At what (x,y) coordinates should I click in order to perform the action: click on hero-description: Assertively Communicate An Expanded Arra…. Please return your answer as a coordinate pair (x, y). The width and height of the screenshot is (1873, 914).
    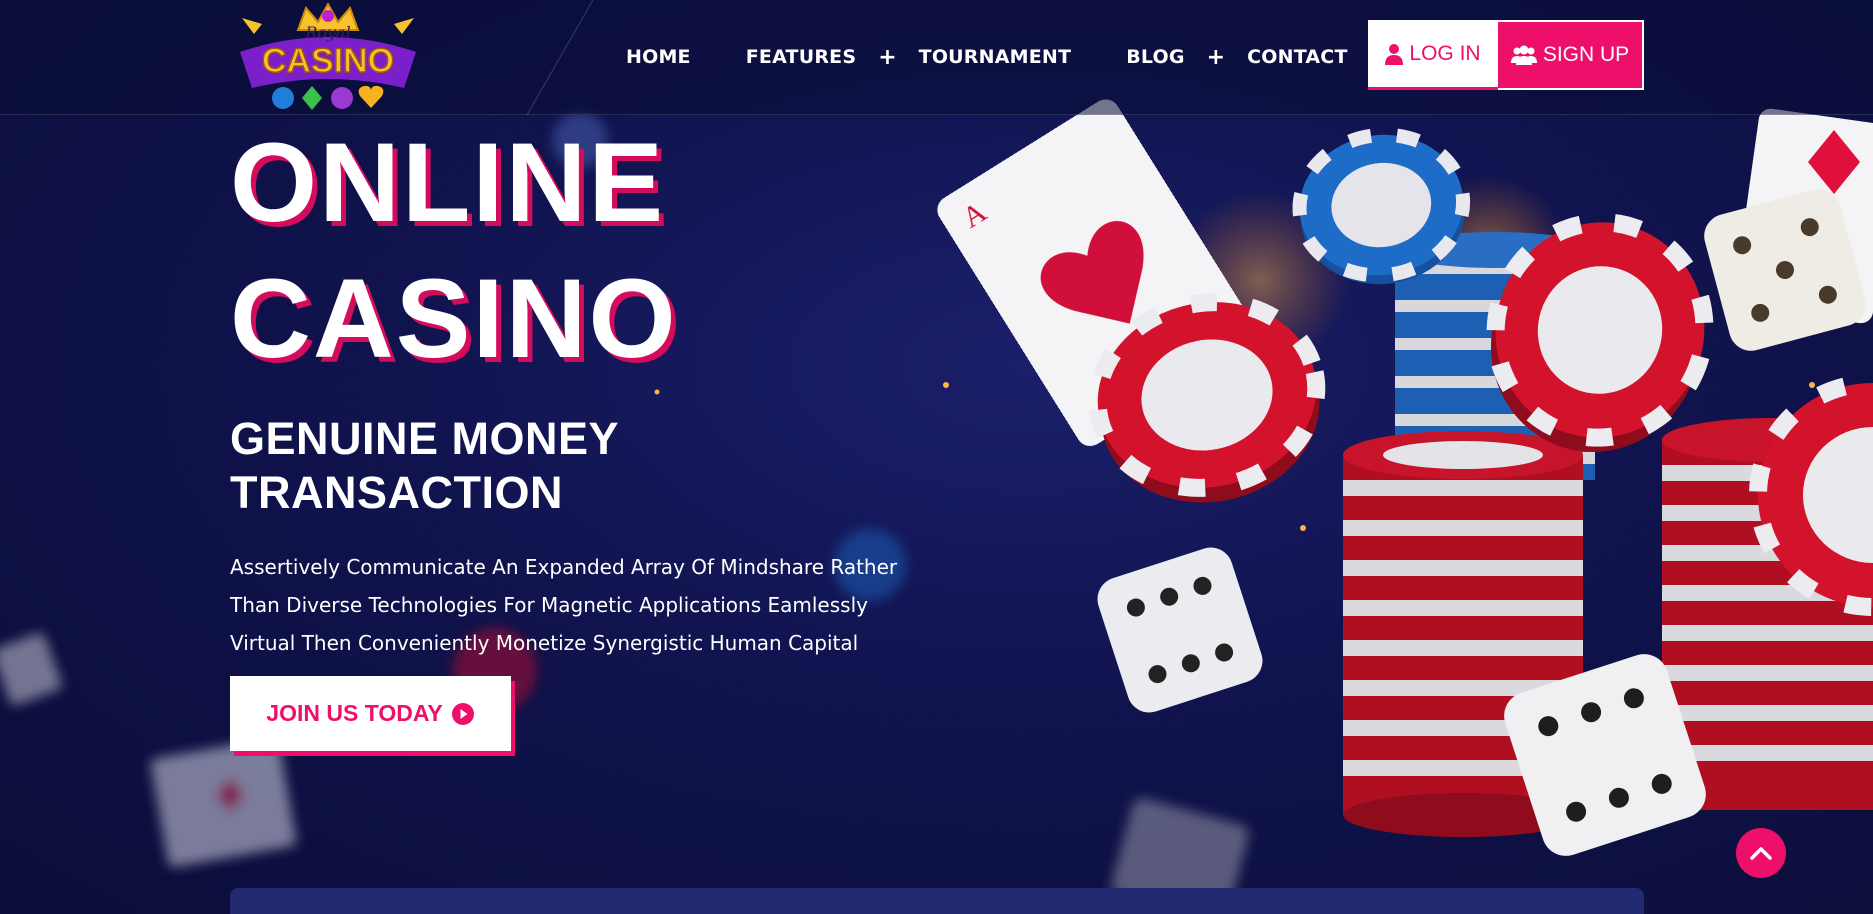
    Looking at the image, I should click on (575, 605).